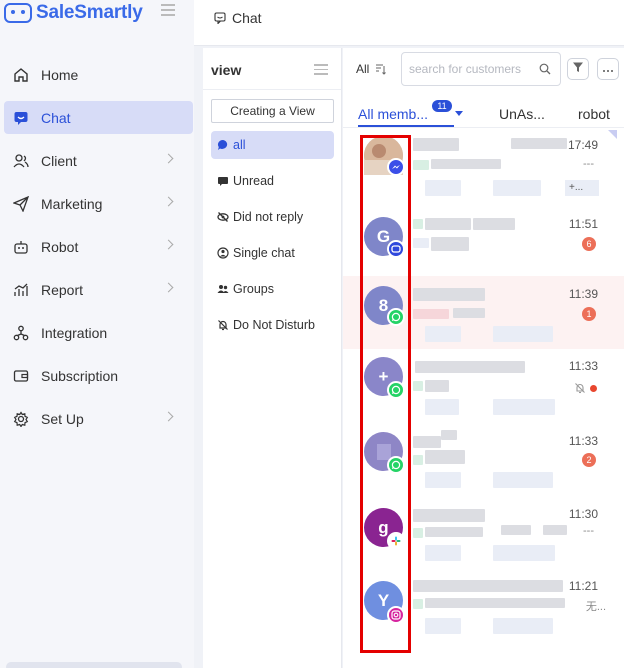  I want to click on unread-count-badge: 6, so click(589, 244).